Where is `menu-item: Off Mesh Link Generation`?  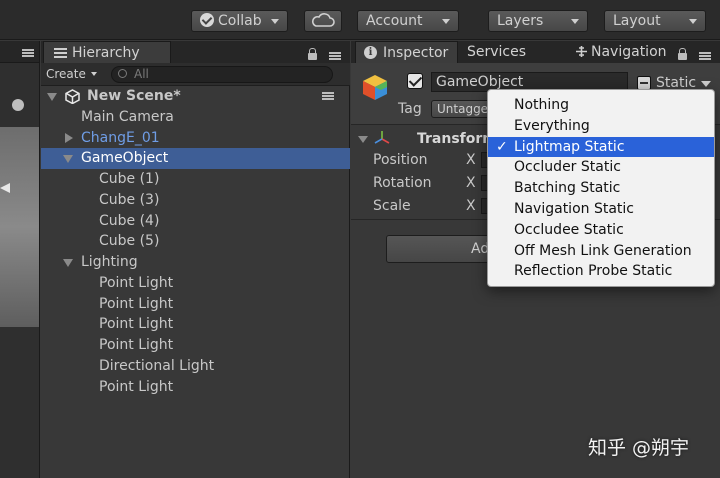 menu-item: Off Mesh Link Generation is located at coordinates (601, 251).